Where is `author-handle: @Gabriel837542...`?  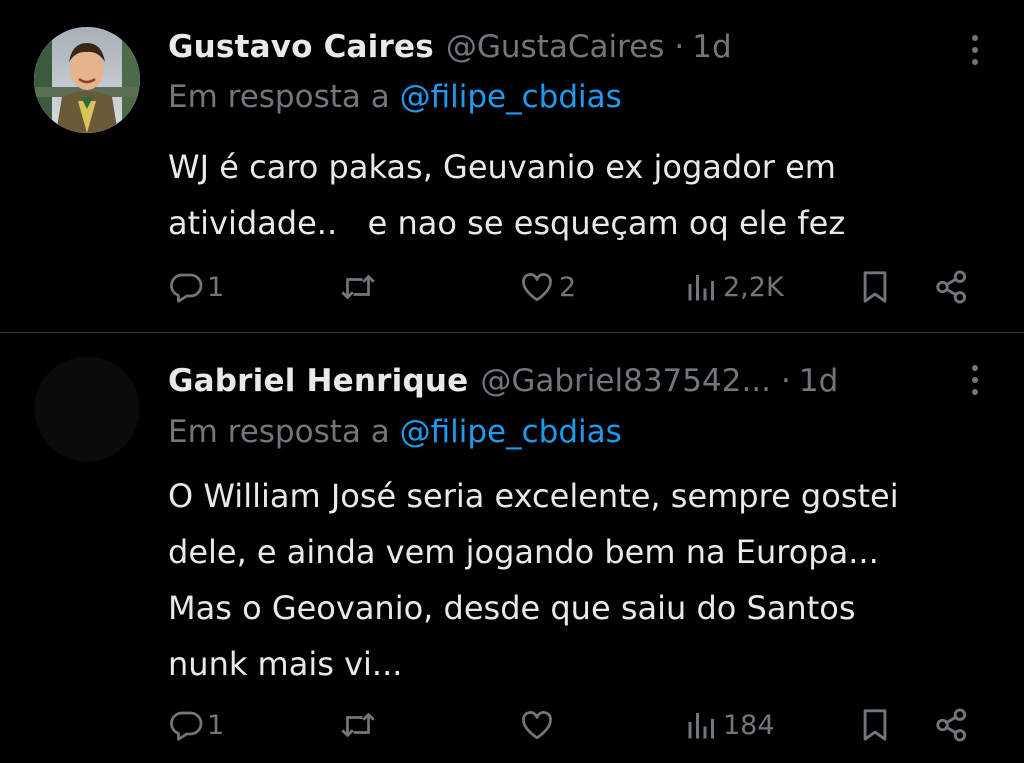
author-handle: @Gabriel837542... is located at coordinates (625, 381).